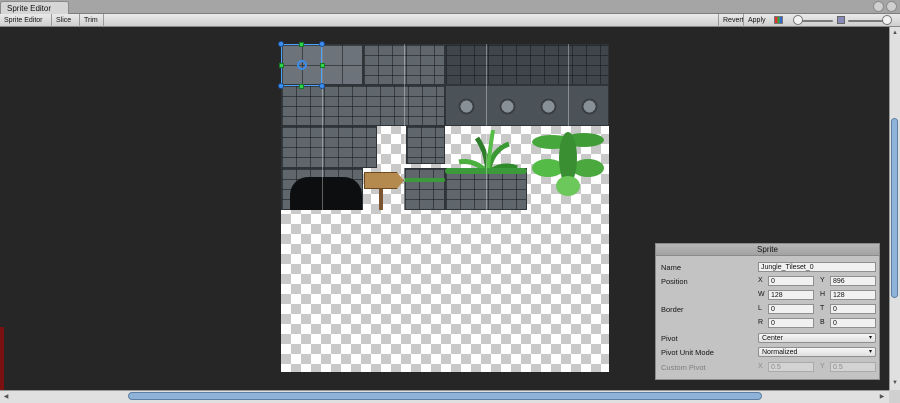  Describe the element at coordinates (791, 367) in the screenshot. I see `custom-pivot-x-field: 0.5` at that location.